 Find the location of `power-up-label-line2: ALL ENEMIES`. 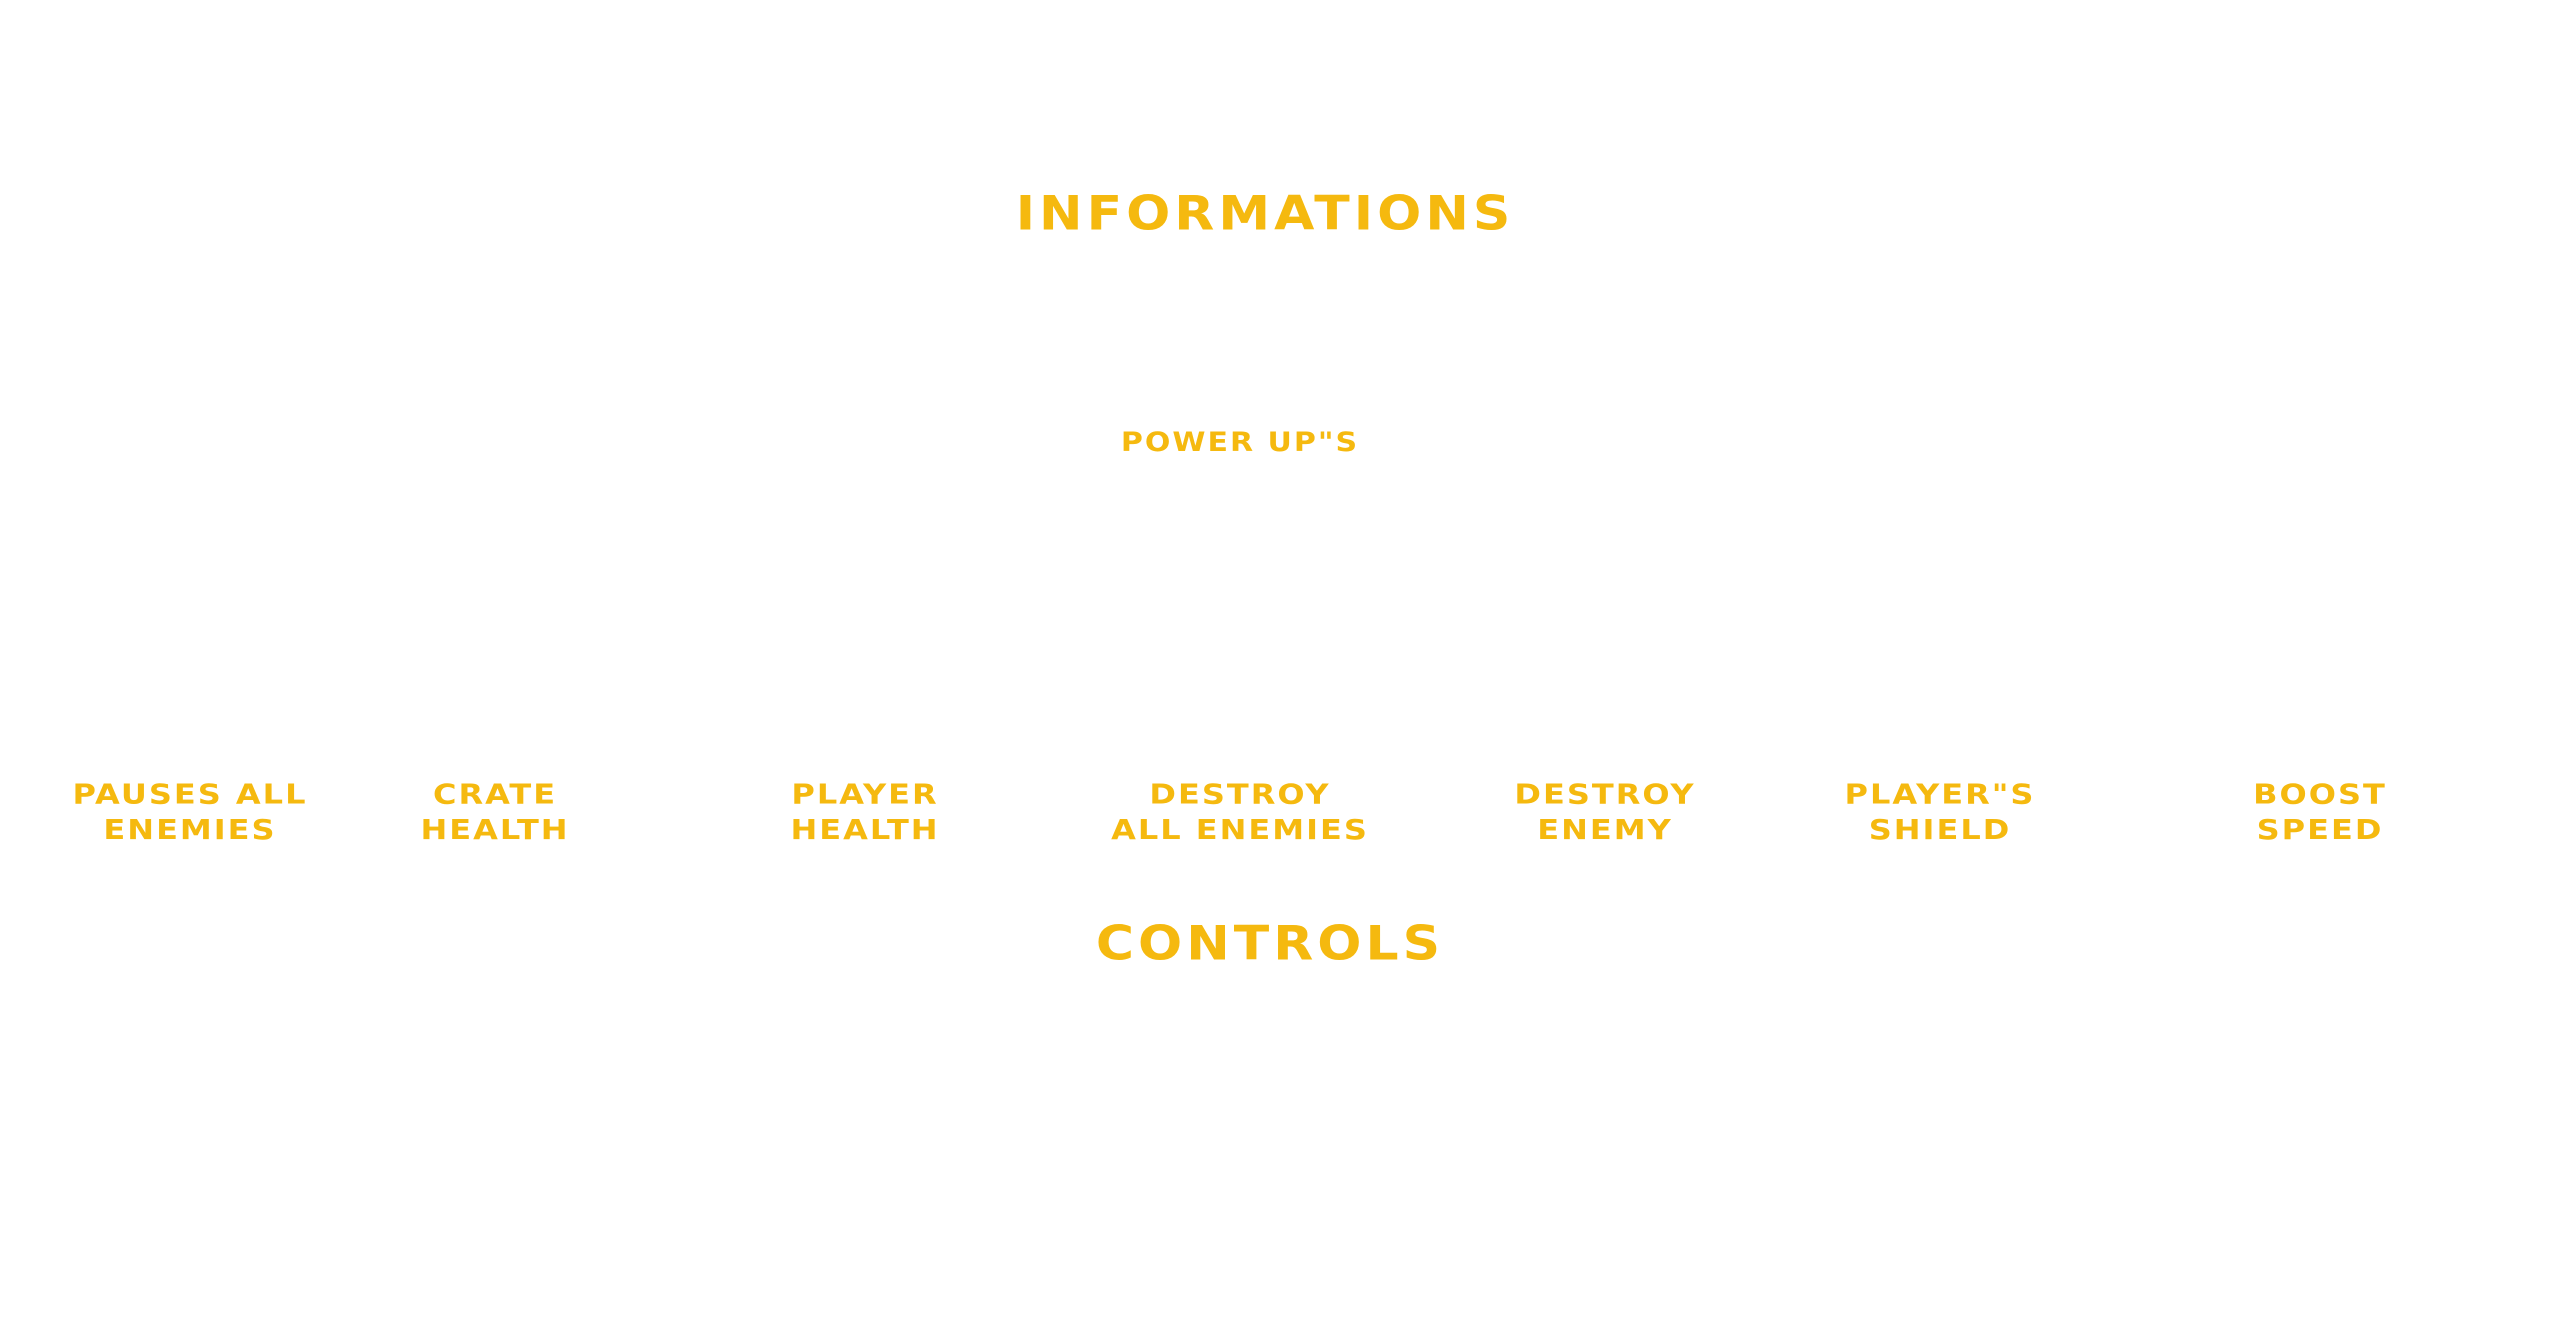

power-up-label-line2: ALL ENEMIES is located at coordinates (1240, 829).